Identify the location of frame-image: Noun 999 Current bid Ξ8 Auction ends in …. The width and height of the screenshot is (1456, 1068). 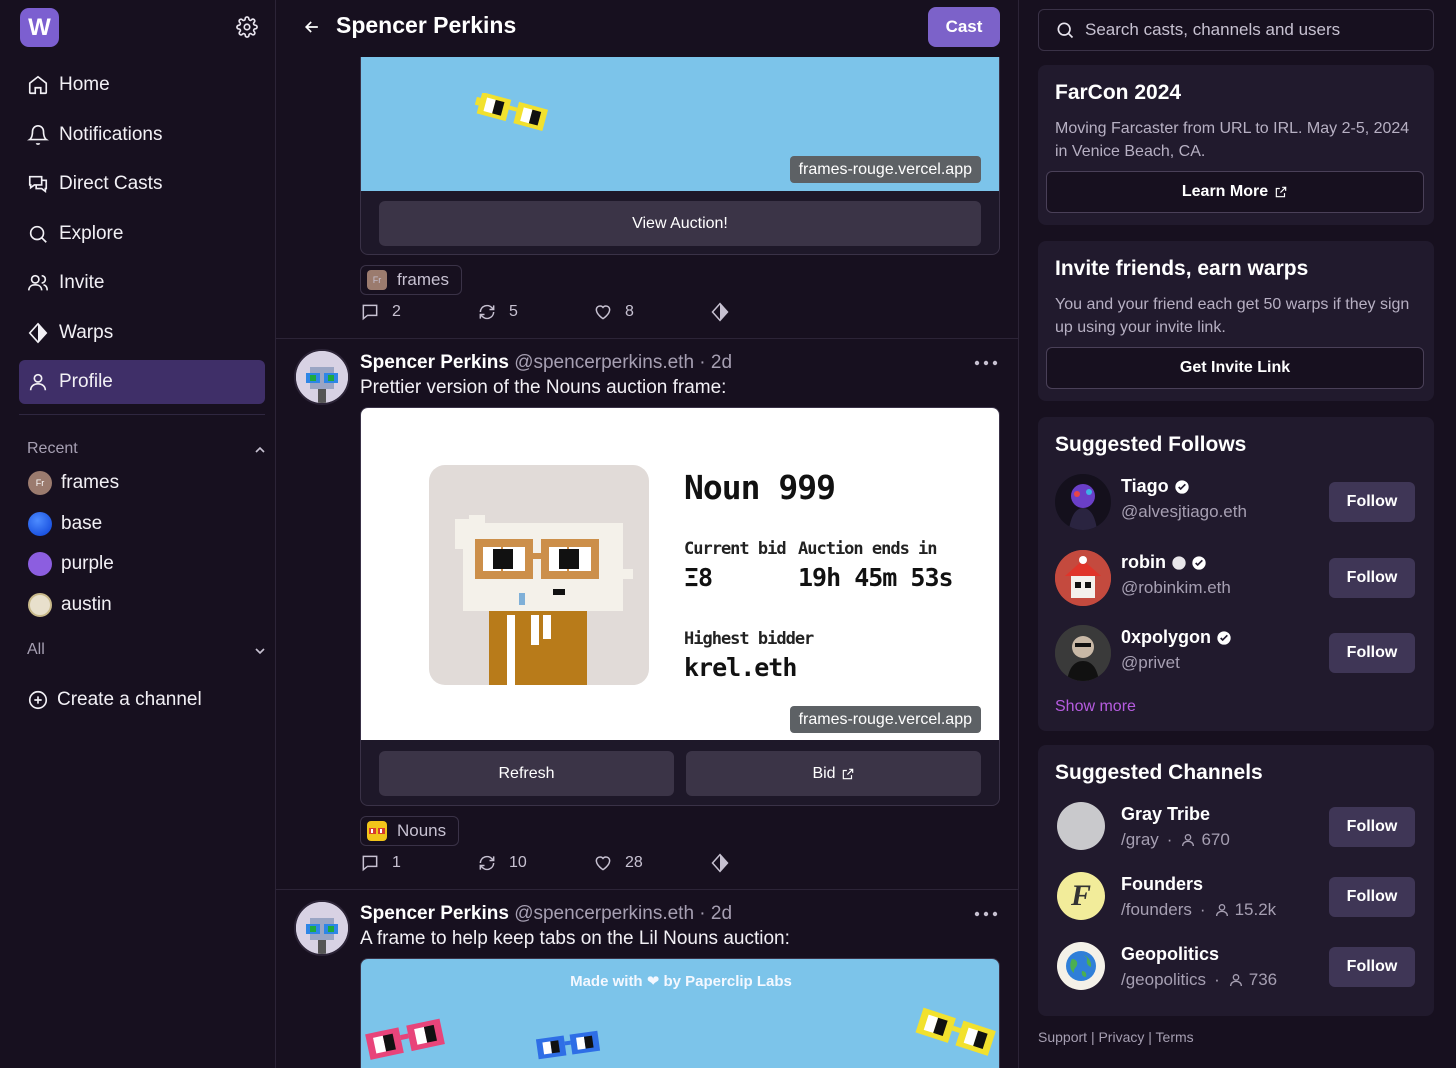
(680, 574).